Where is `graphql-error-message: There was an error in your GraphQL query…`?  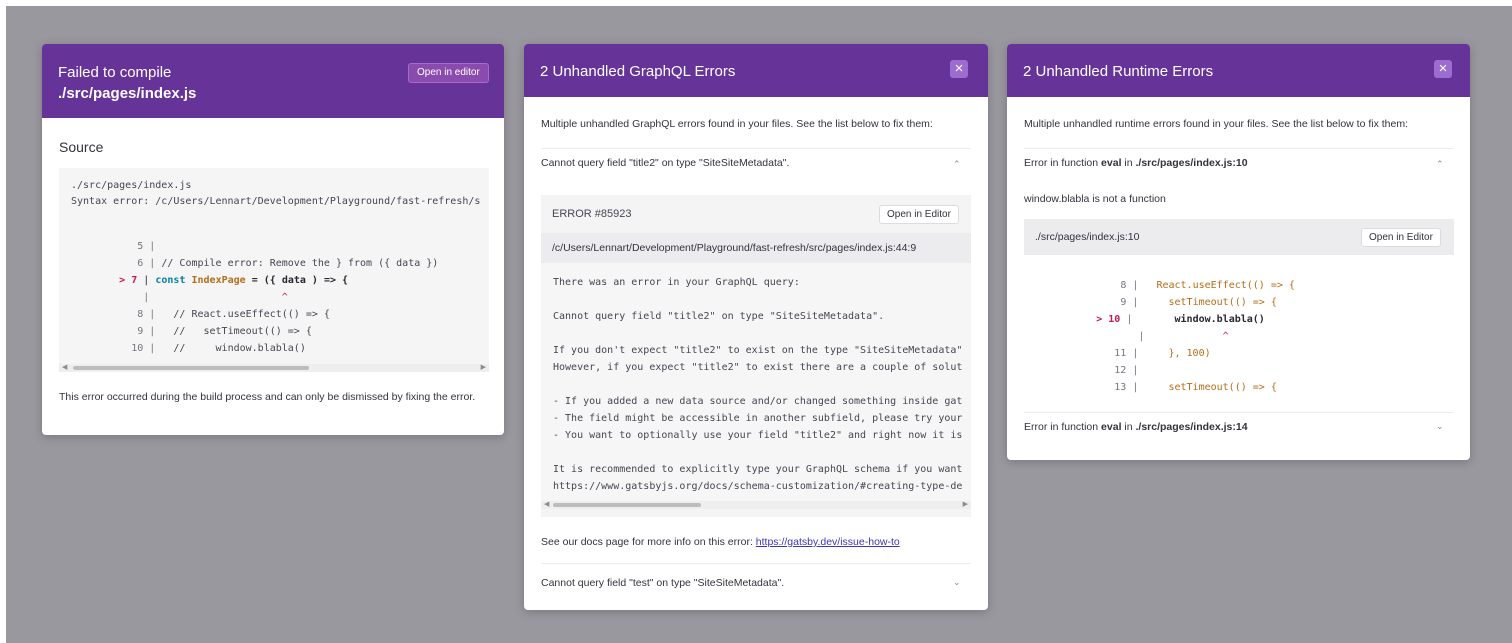 graphql-error-message: There was an error in your GraphQL query… is located at coordinates (756, 382).